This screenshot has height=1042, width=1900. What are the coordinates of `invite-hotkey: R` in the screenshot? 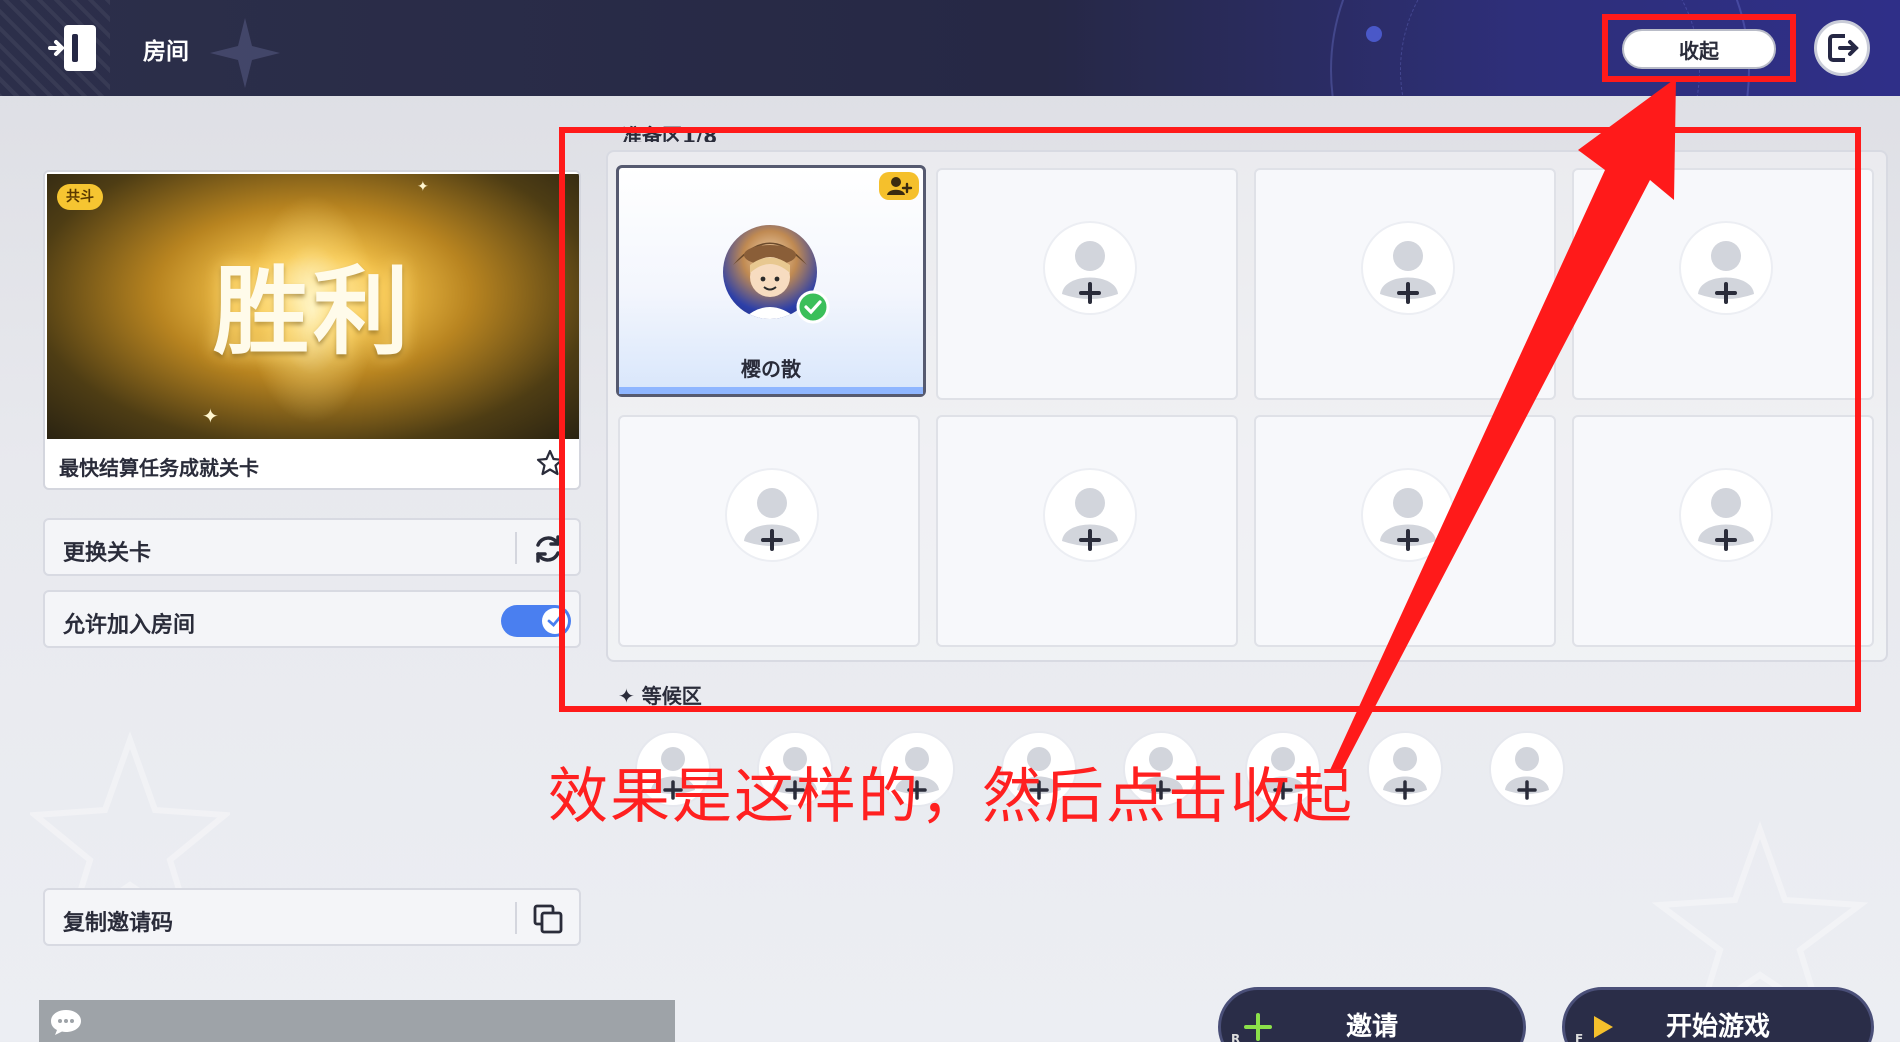 It's located at (1236, 1037).